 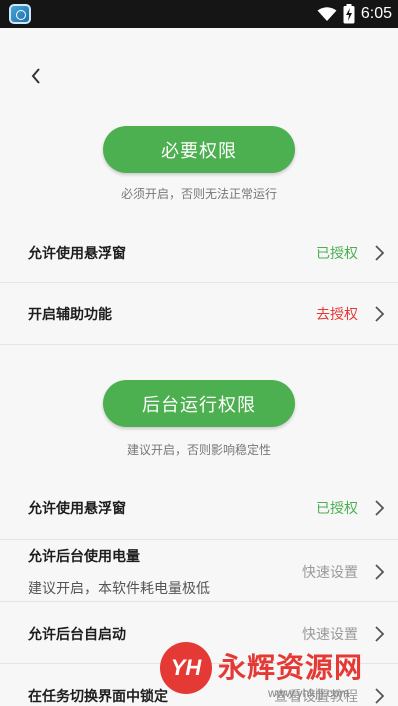 I want to click on status-not-granted: 去授权, so click(x=337, y=315).